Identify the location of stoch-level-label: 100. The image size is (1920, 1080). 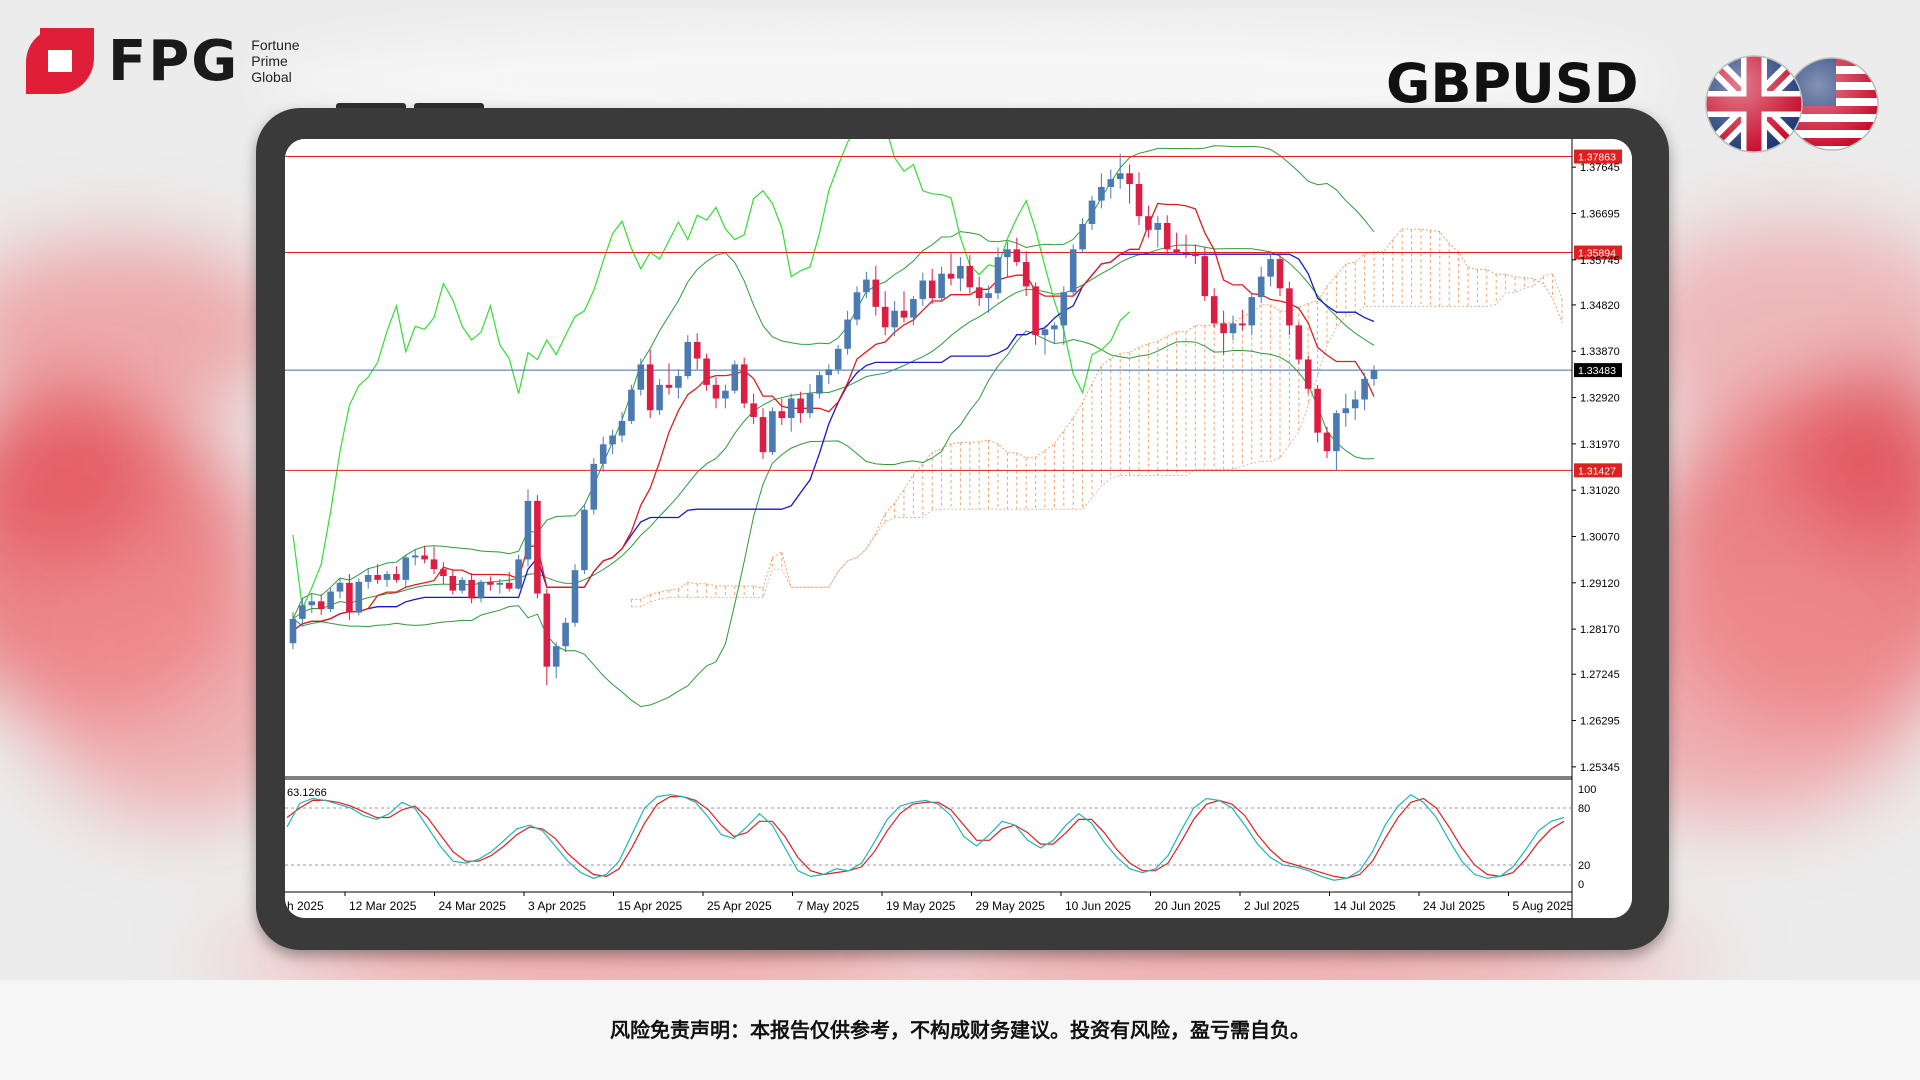
(1587, 790).